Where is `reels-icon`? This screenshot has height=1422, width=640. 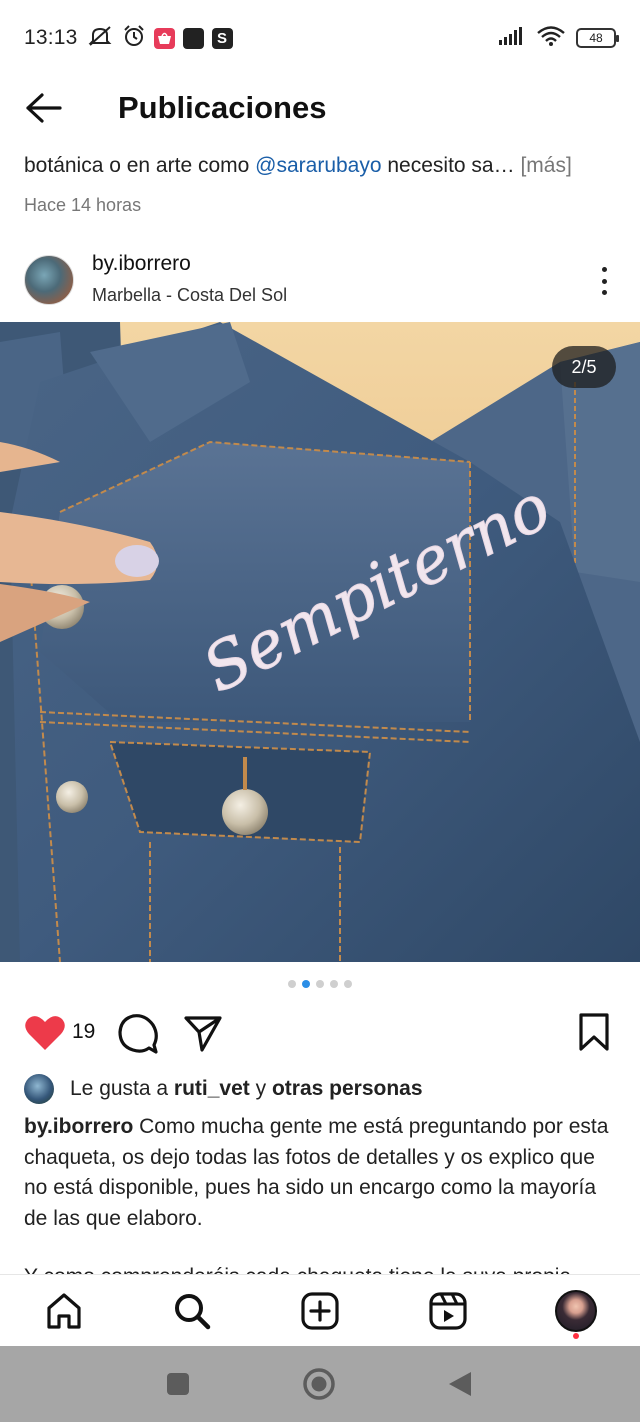
reels-icon is located at coordinates (448, 1311).